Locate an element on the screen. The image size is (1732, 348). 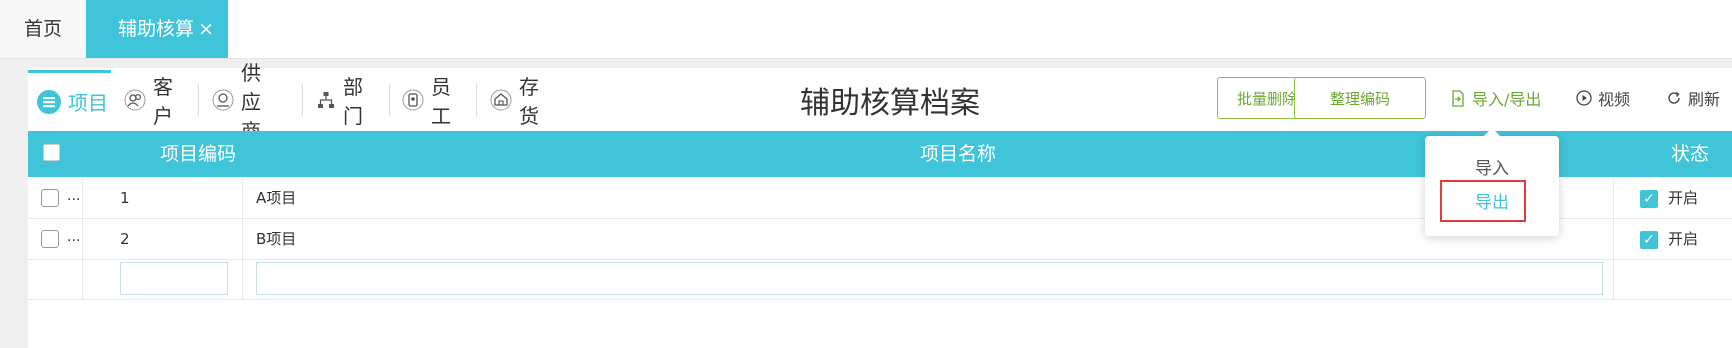
badge-icon is located at coordinates (413, 100).